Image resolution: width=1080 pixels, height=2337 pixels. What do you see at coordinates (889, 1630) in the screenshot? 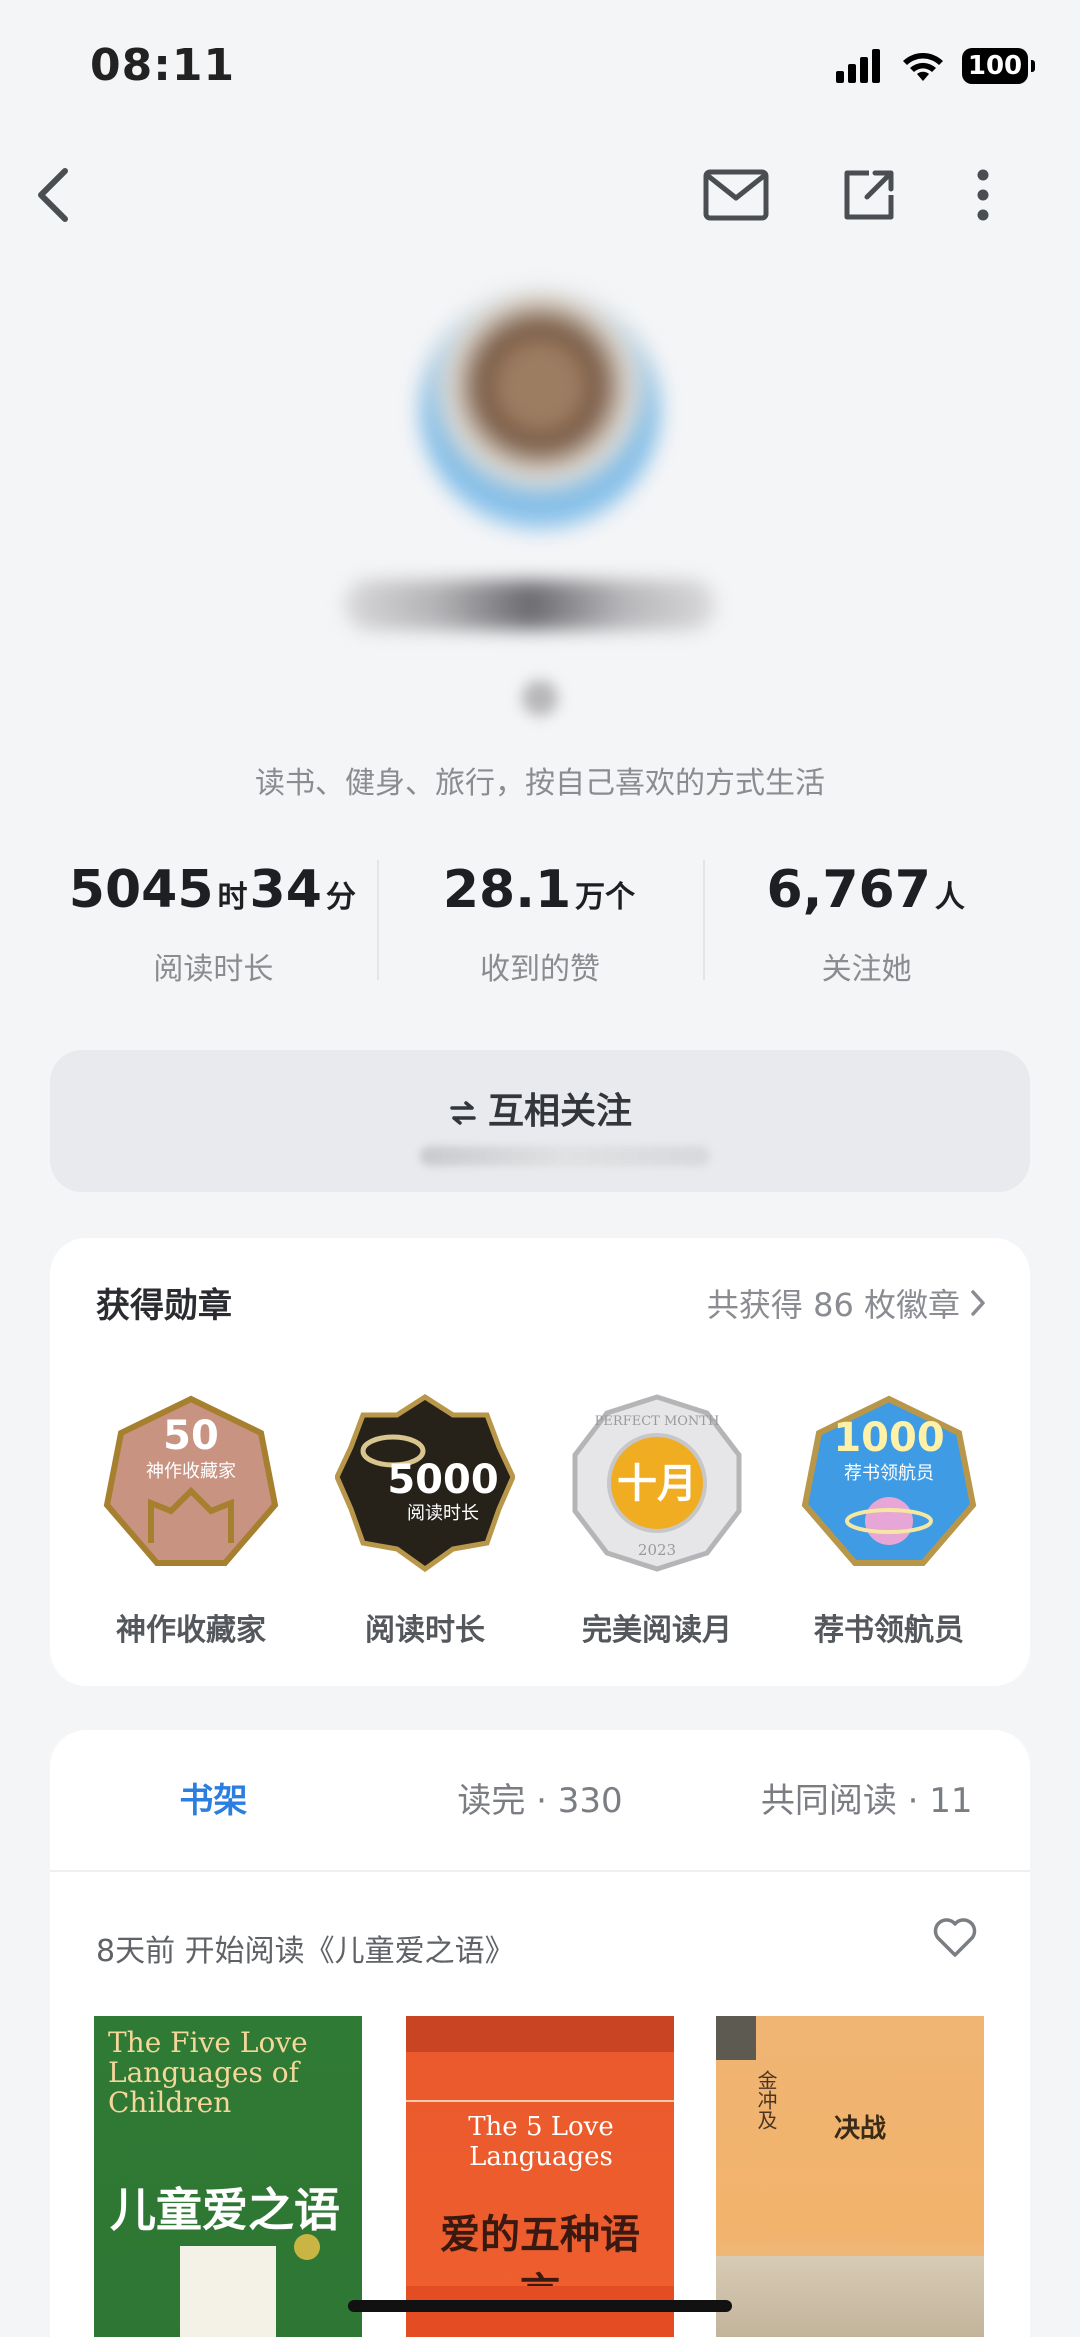
I see `badge-label: 荐书领航员` at bounding box center [889, 1630].